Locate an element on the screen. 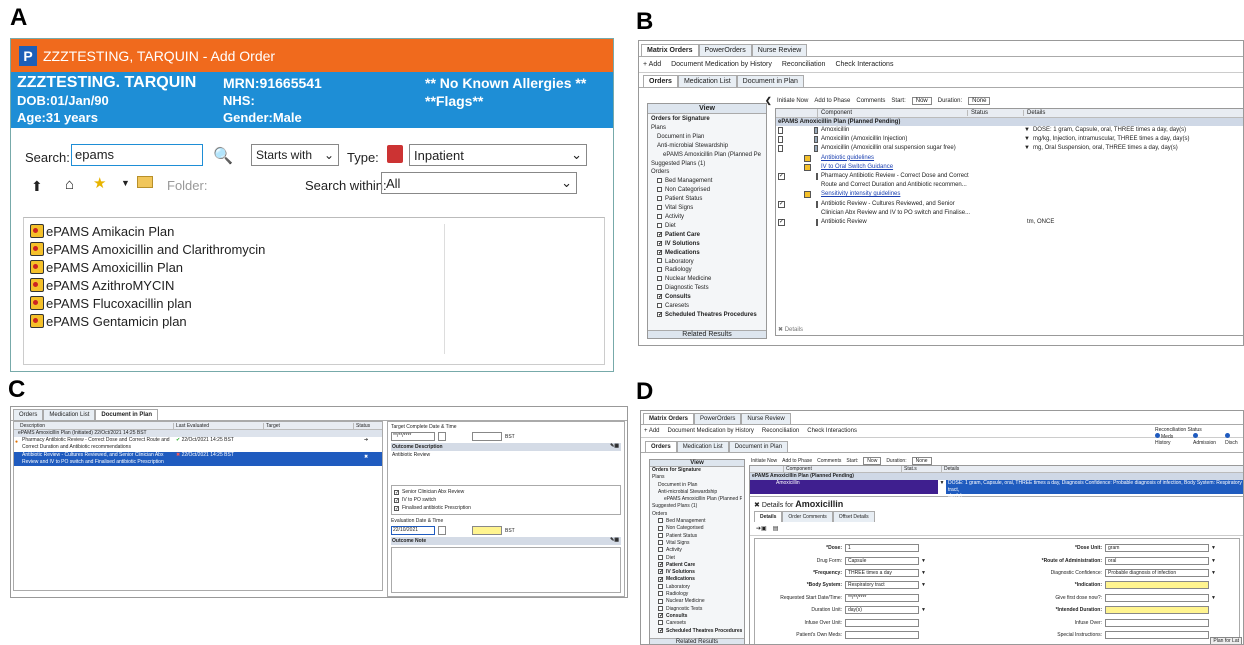 This screenshot has height=645, width=1244. flags: **Flags** is located at coordinates (454, 101).